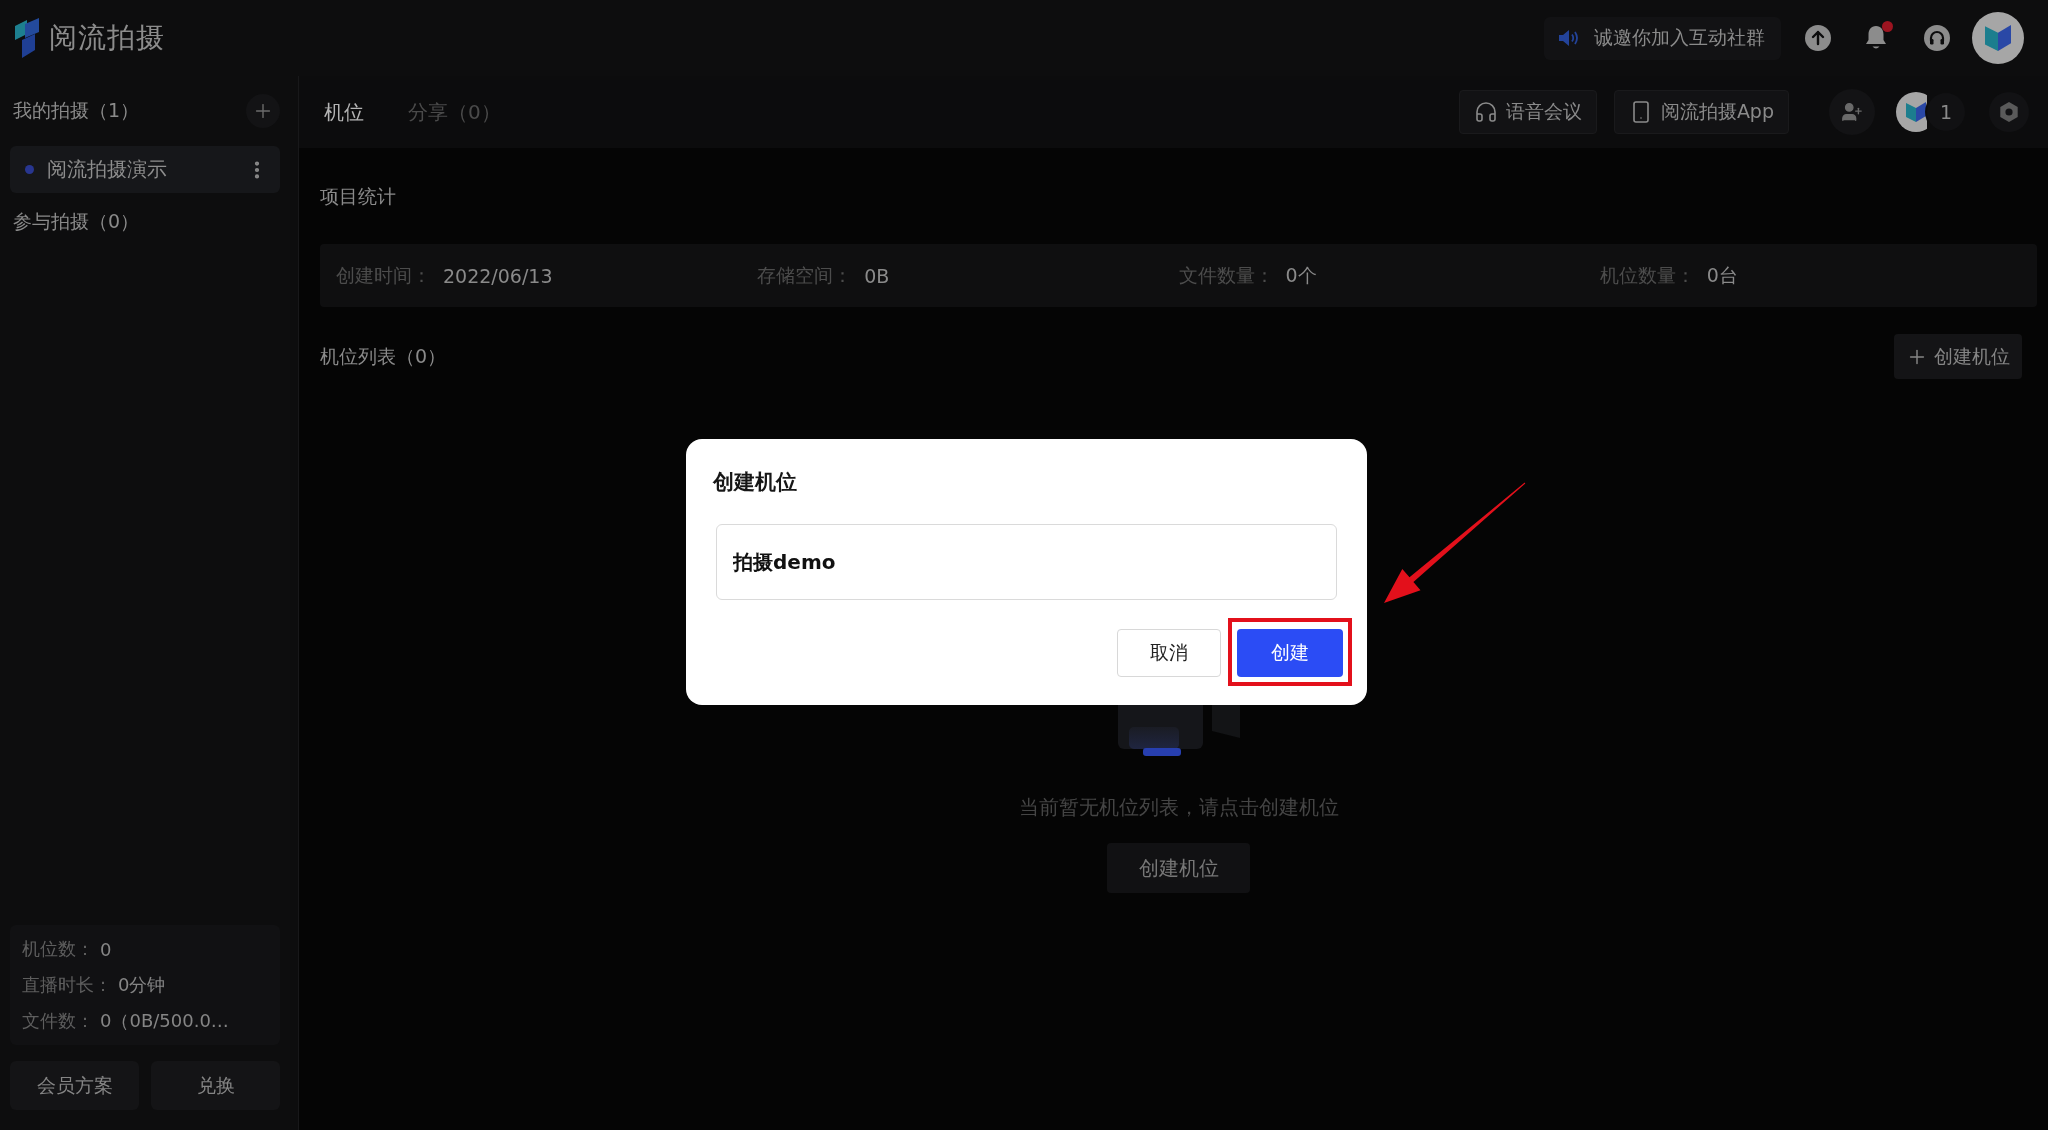 The image size is (2048, 1130). I want to click on invite-button, so click(1852, 112).